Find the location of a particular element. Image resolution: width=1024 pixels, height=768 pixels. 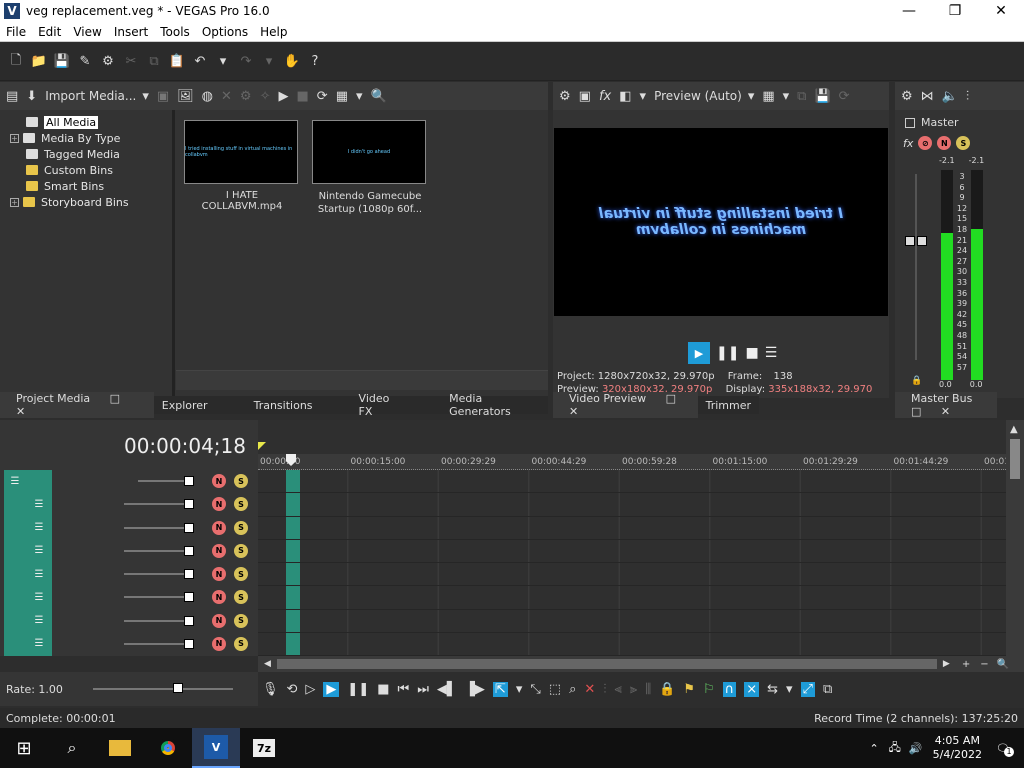

quality-dropdown-icon: ▾ is located at coordinates (751, 96).